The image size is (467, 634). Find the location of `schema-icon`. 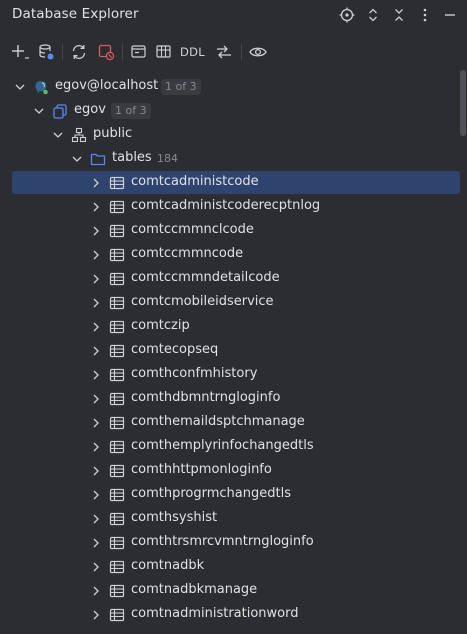

schema-icon is located at coordinates (79, 135).